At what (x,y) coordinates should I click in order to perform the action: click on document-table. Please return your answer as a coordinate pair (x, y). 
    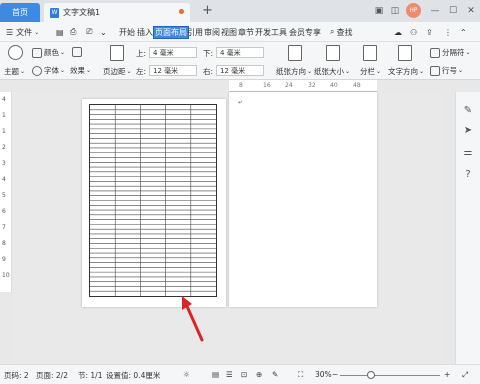
    Looking at the image, I should click on (153, 200).